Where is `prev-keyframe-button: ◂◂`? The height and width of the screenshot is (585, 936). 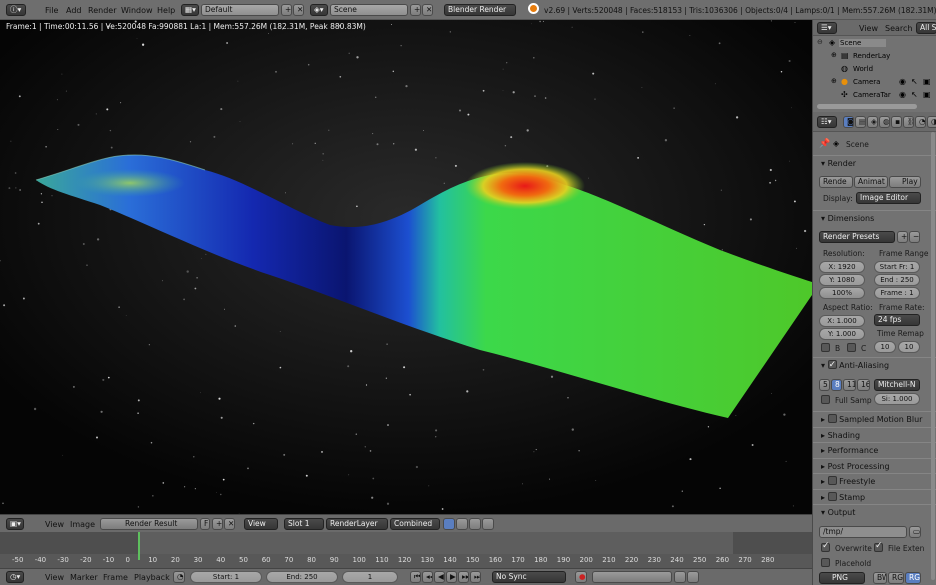
prev-keyframe-button: ◂◂ is located at coordinates (427, 577).